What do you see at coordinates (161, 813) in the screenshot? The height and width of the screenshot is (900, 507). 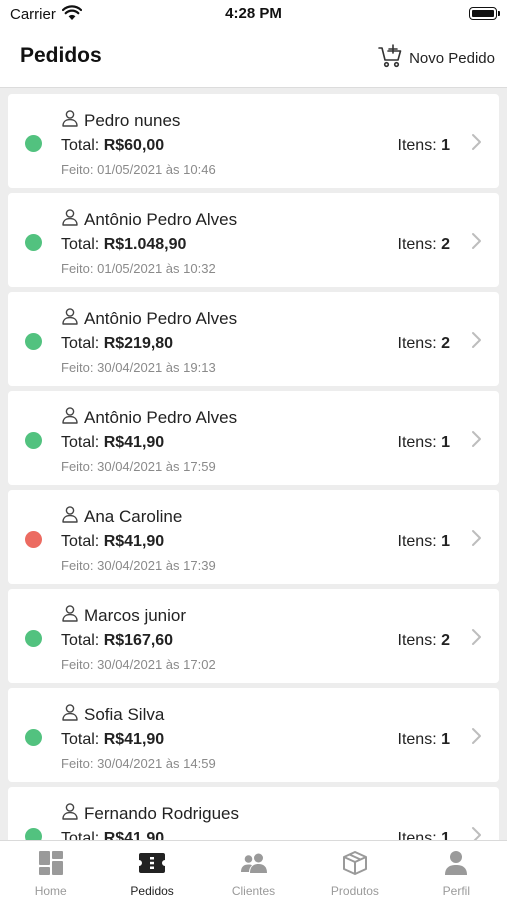 I see `customer-name: Fernando Rodrigues` at bounding box center [161, 813].